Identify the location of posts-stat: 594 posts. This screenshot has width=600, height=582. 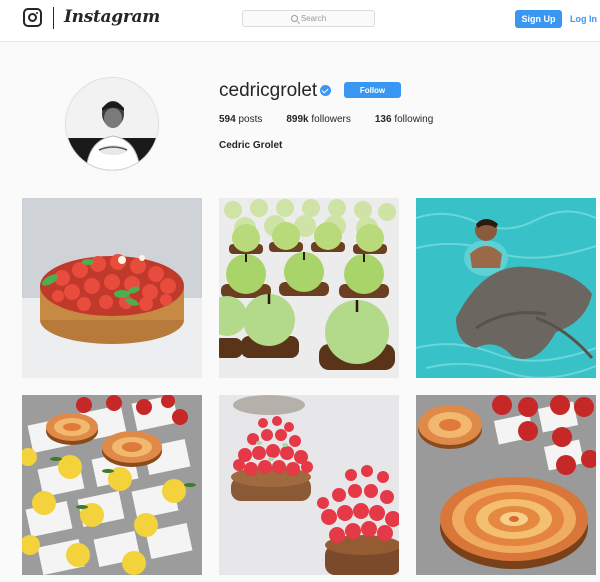
(240, 119).